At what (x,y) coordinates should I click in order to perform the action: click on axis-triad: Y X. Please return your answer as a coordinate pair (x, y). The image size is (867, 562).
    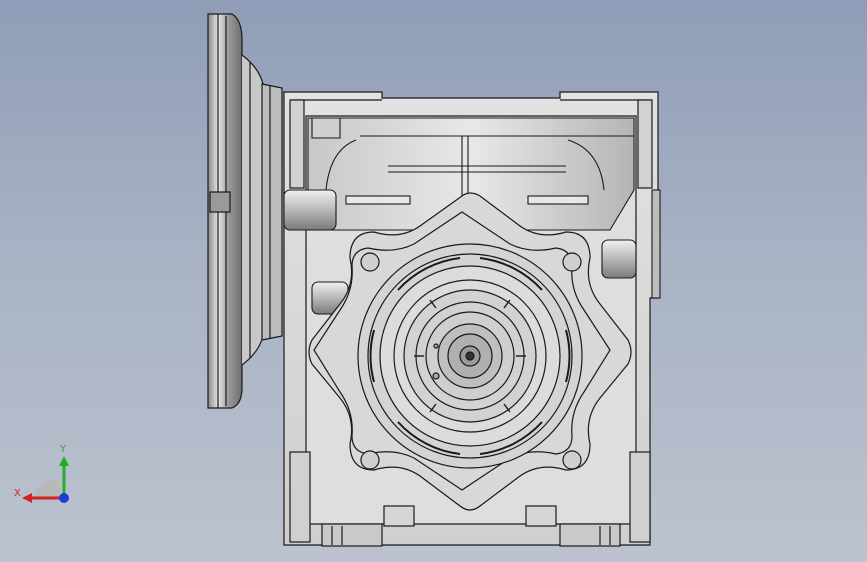
    Looking at the image, I should click on (41, 473).